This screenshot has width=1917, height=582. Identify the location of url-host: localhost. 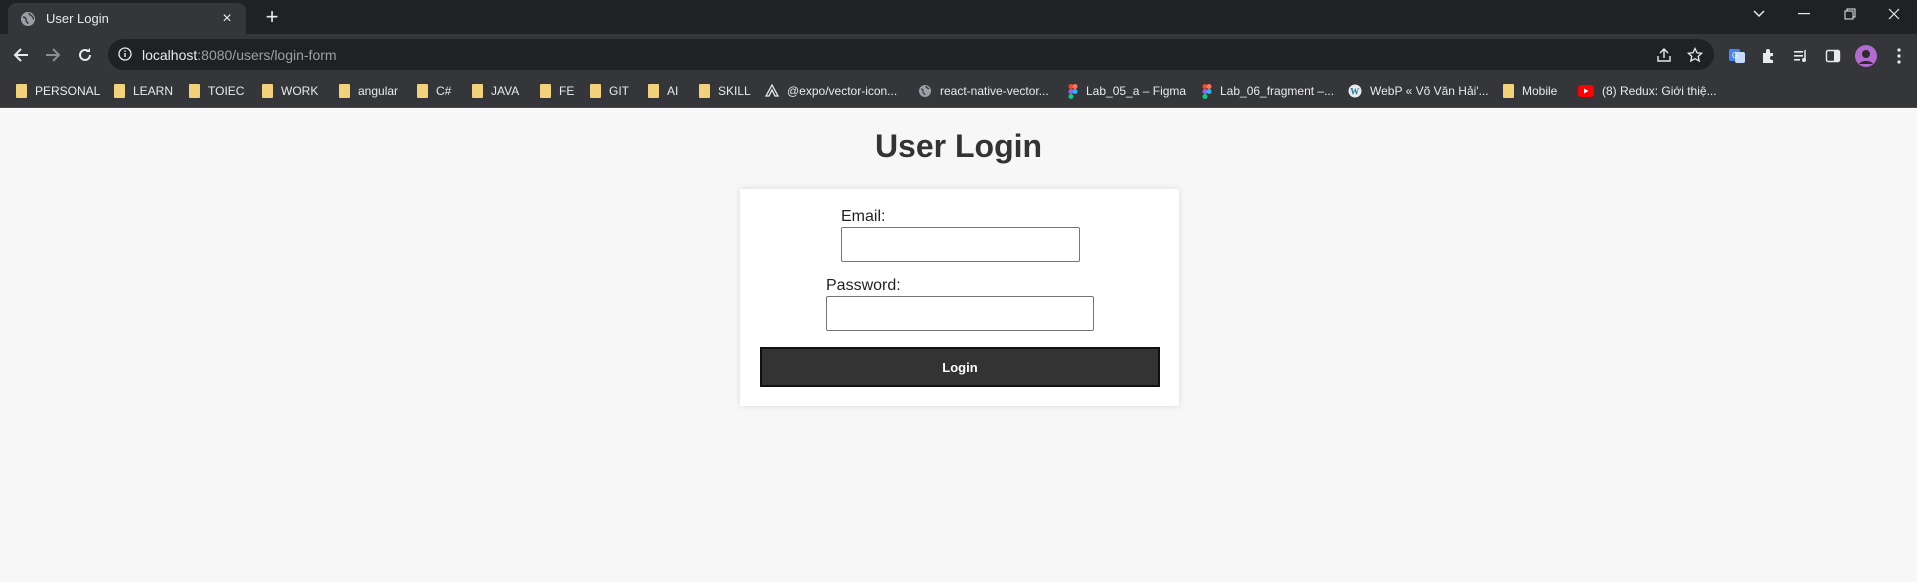
(170, 55).